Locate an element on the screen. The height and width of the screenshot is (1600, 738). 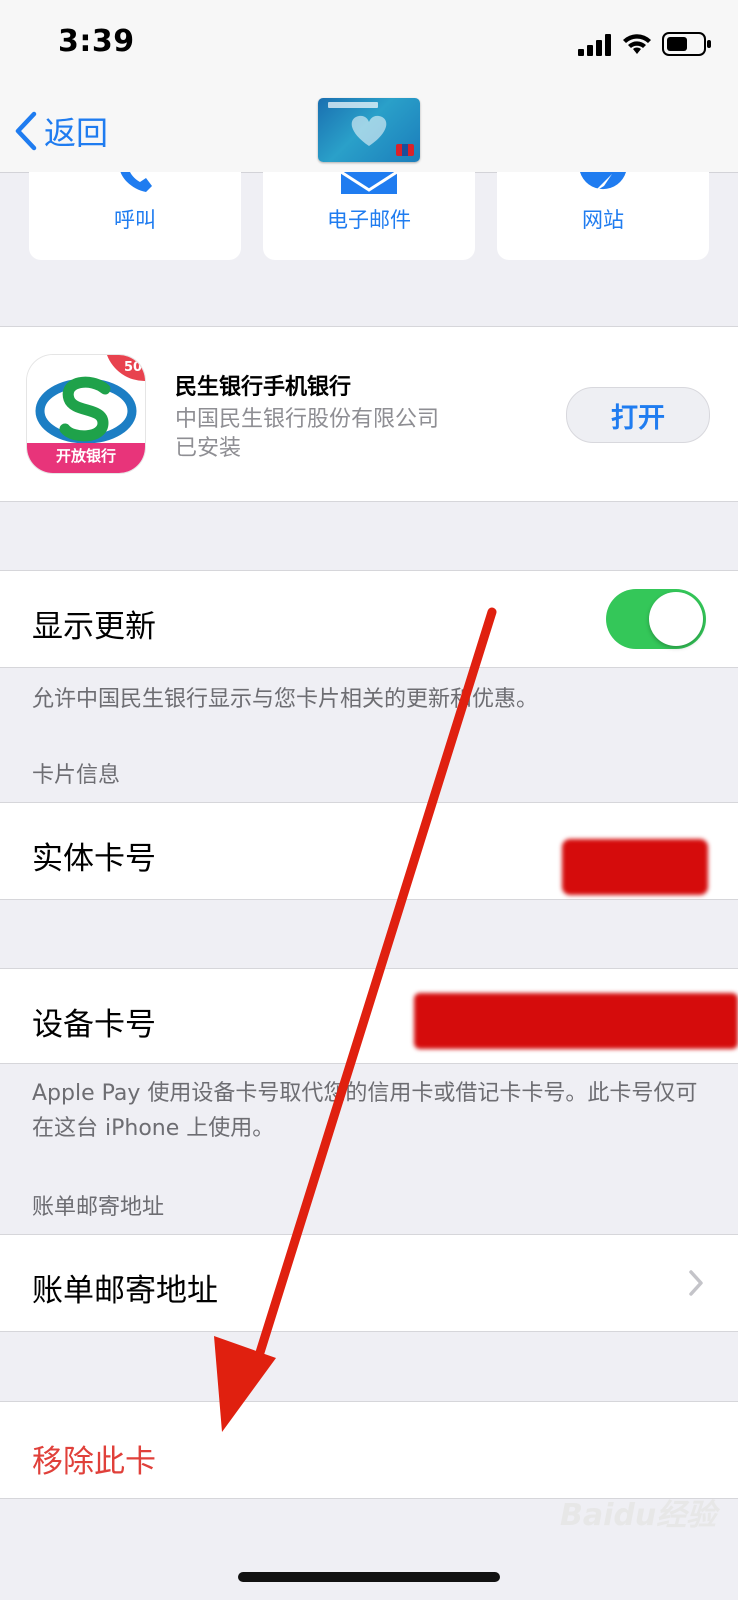
show-updates-label: 显示更新 is located at coordinates (94, 627).